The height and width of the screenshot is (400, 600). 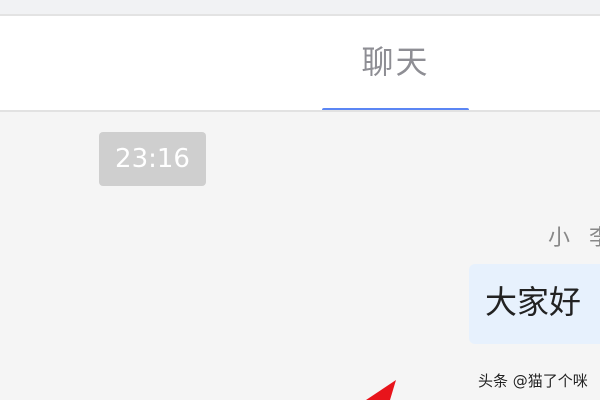 I want to click on sender-name: 小 李, so click(x=574, y=238).